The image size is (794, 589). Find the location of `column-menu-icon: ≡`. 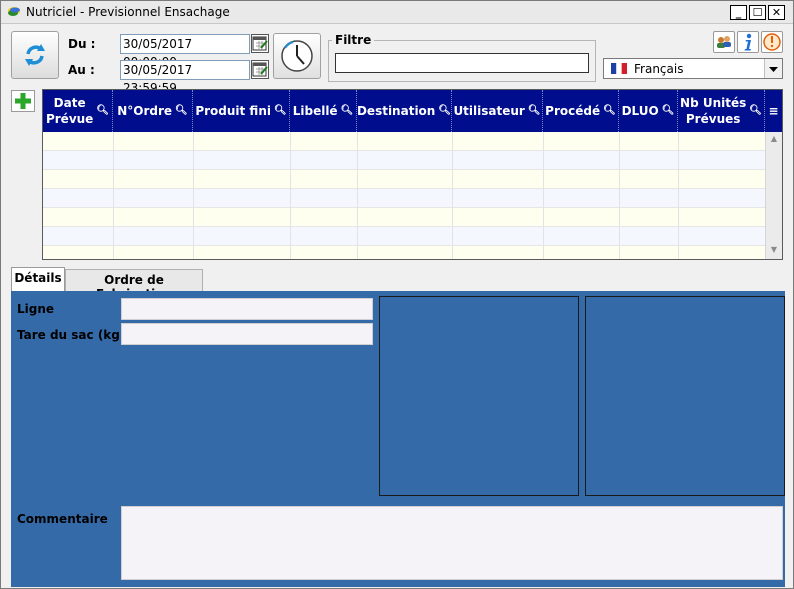

column-menu-icon: ≡ is located at coordinates (773, 111).